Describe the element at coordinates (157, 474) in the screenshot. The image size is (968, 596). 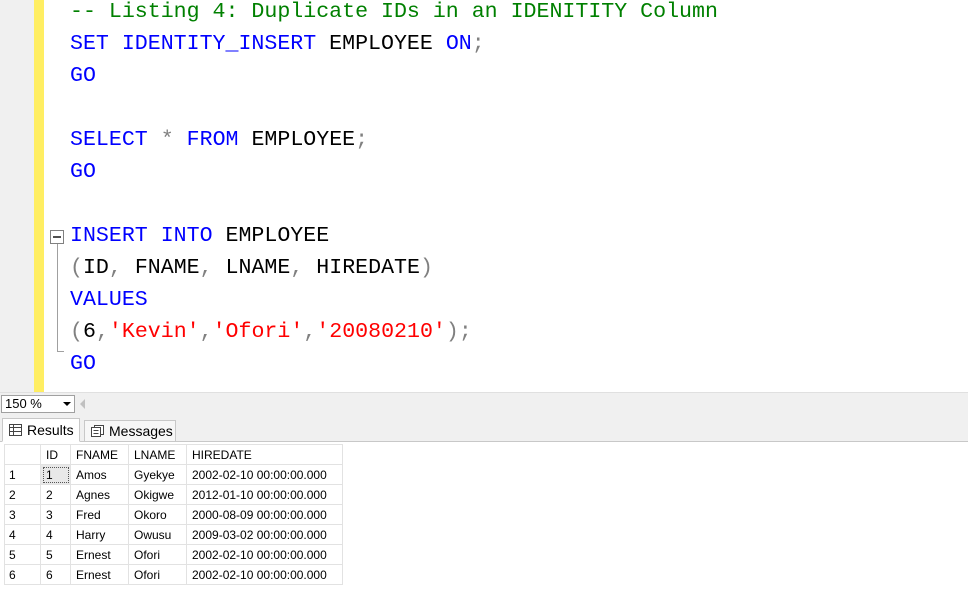
I see `grid-cell: Gyekye` at that location.